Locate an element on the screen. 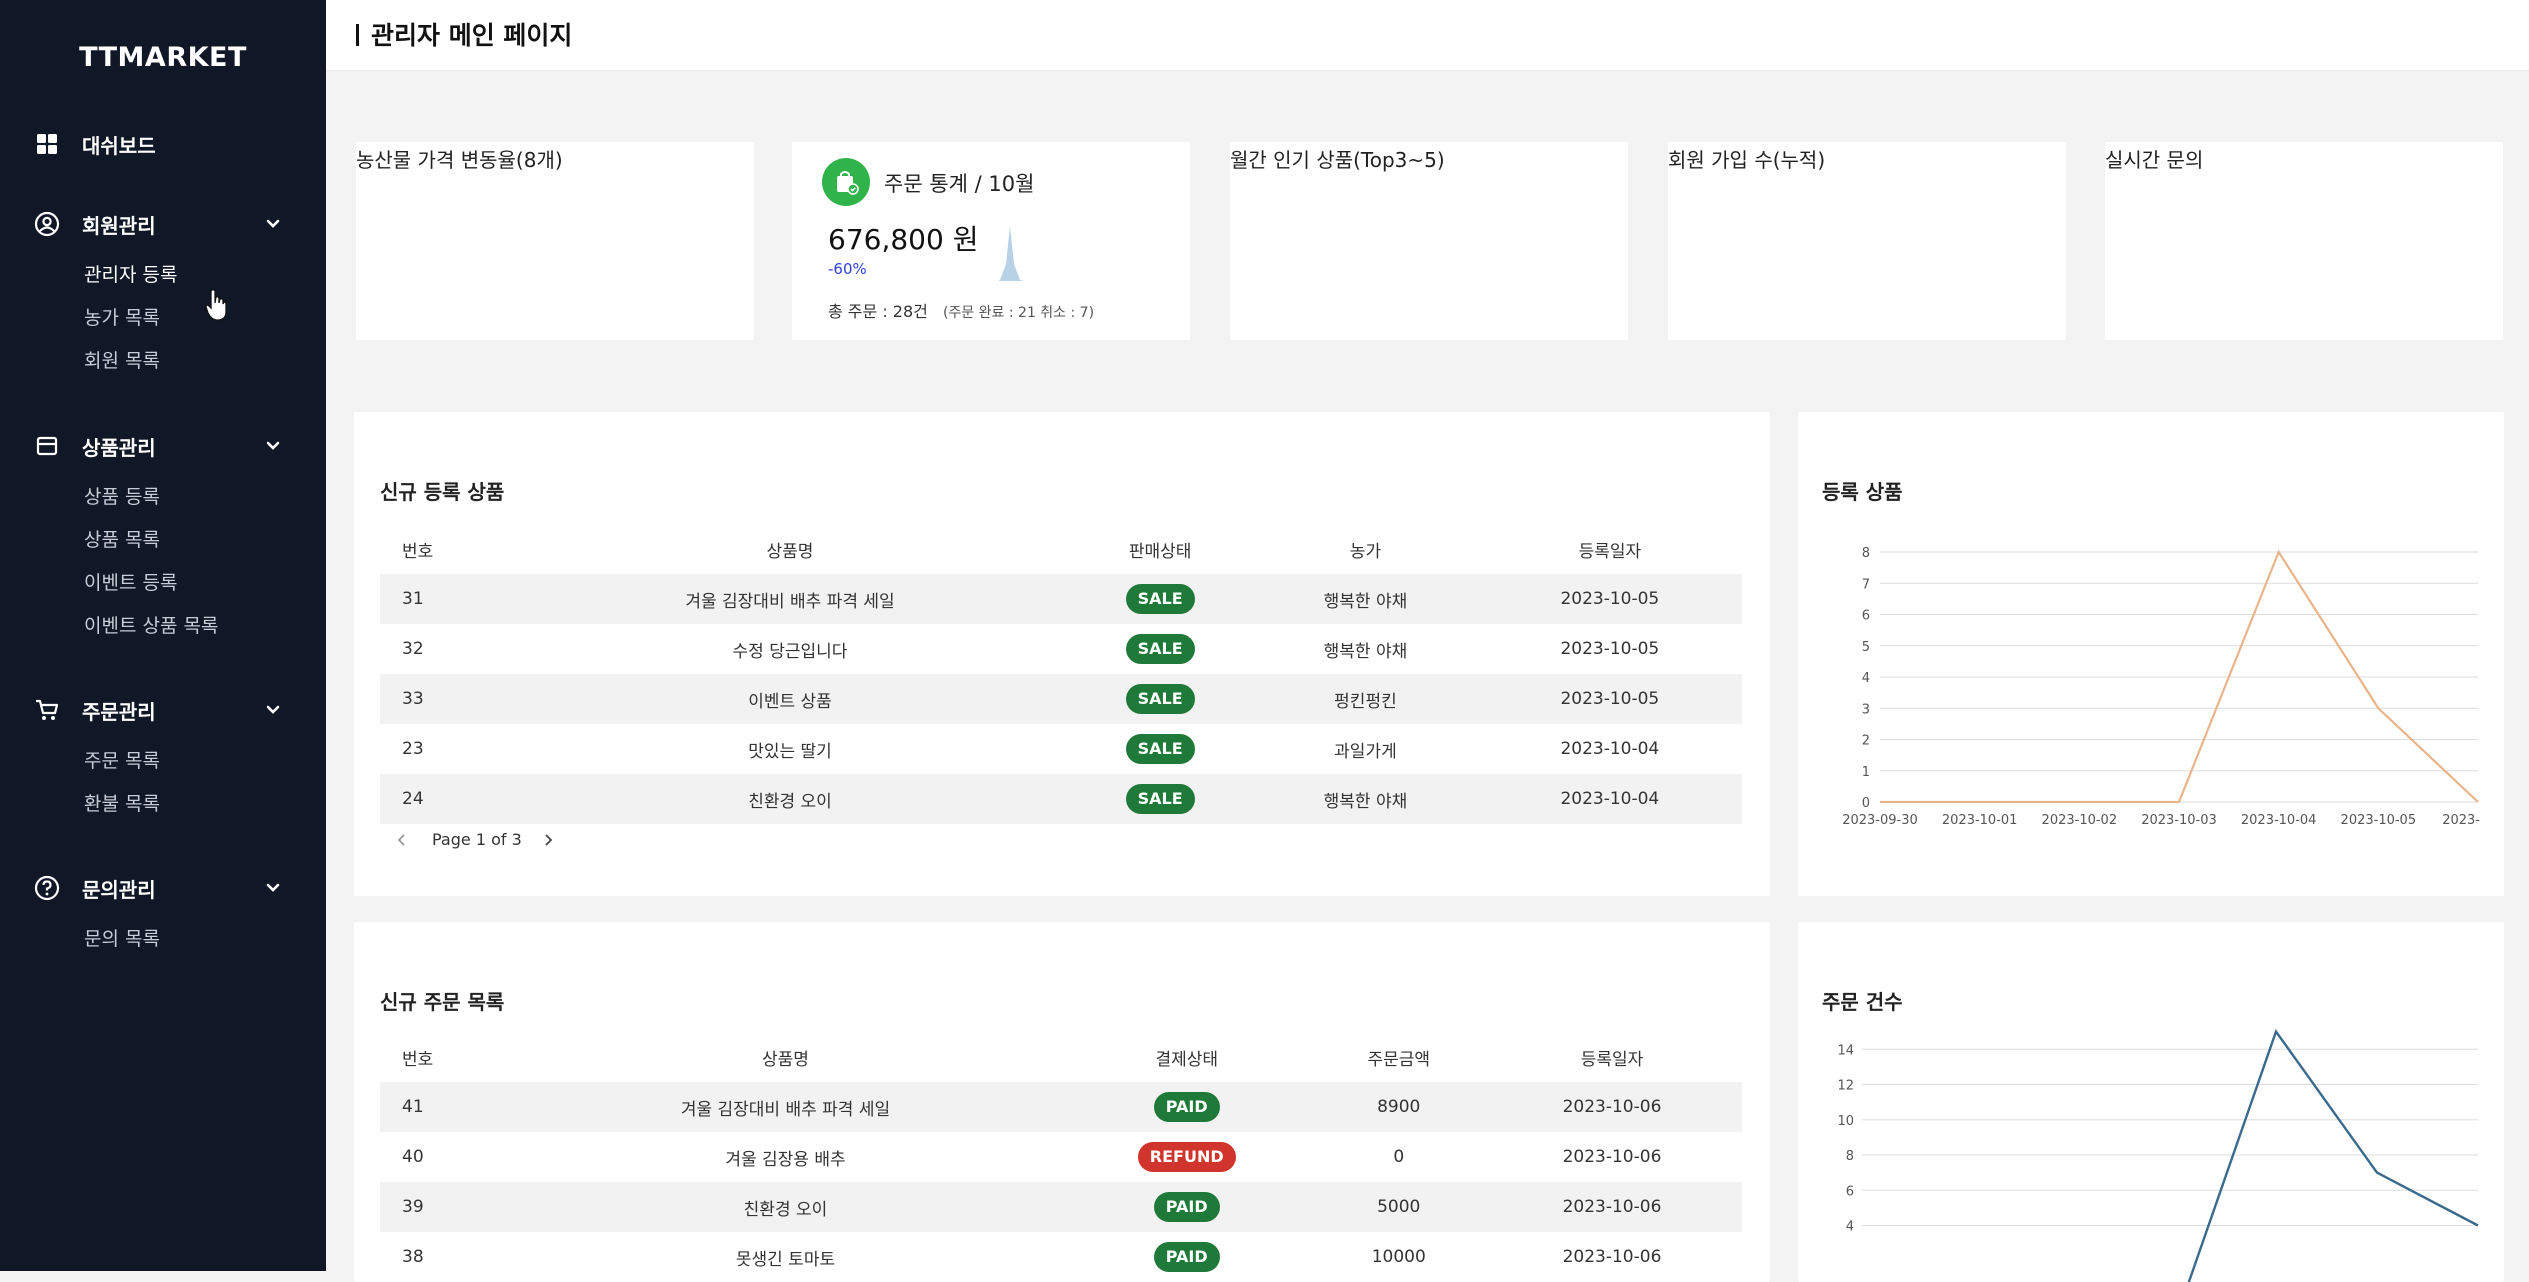  nav-item-order-list: 주문 목록 is located at coordinates (163, 761).